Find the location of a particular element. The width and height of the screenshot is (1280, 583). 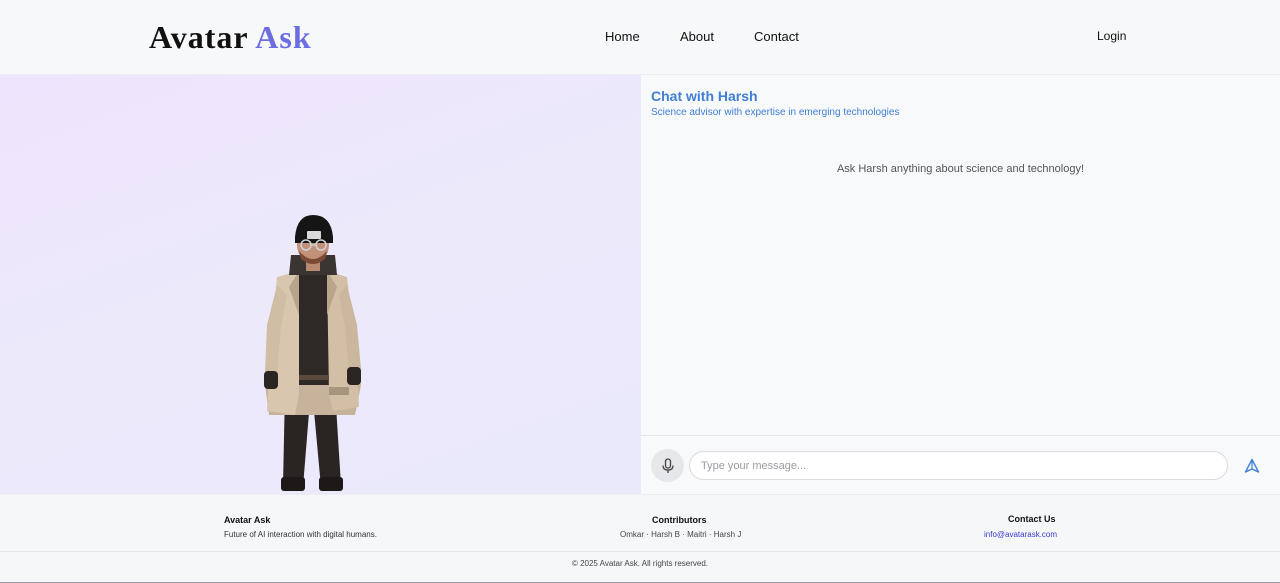

send-icon is located at coordinates (1252, 465).